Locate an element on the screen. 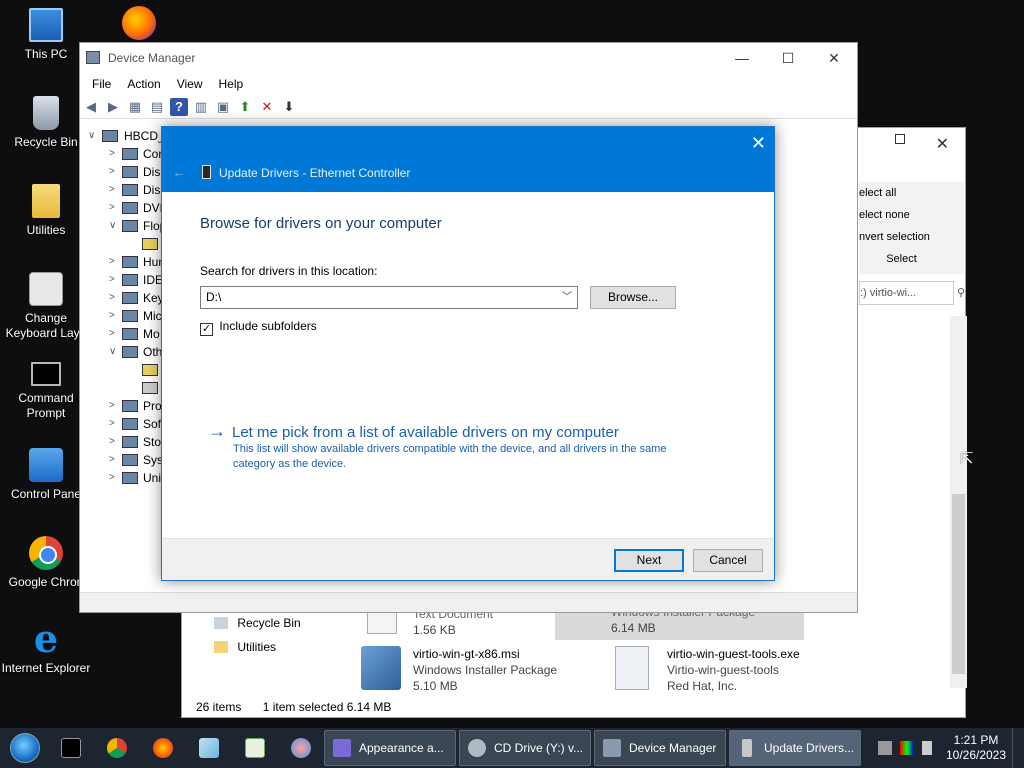  tree-node-monitors: > Mo is located at coordinates (121, 334).